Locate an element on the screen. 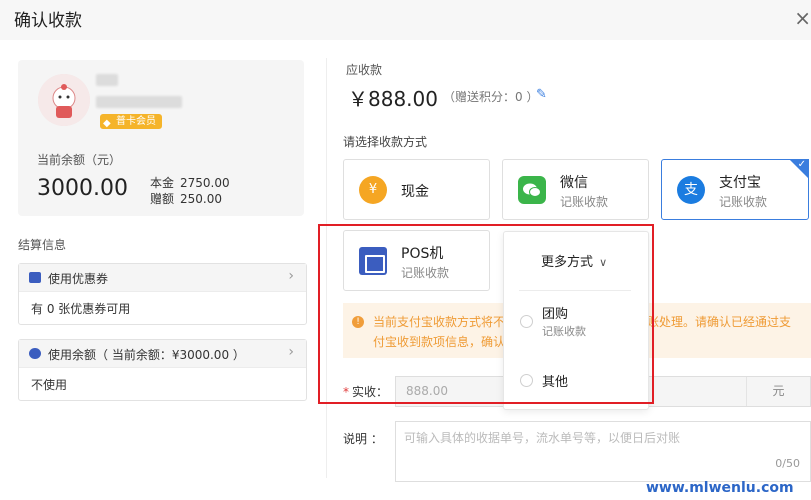 The height and width of the screenshot is (500, 811). due-points: （赠送积分：0 ） is located at coordinates (491, 97).